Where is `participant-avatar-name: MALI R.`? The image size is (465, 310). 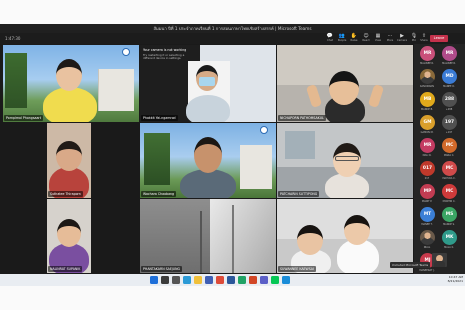
participant-avatar-name: MALI R. is located at coordinates (427, 155).